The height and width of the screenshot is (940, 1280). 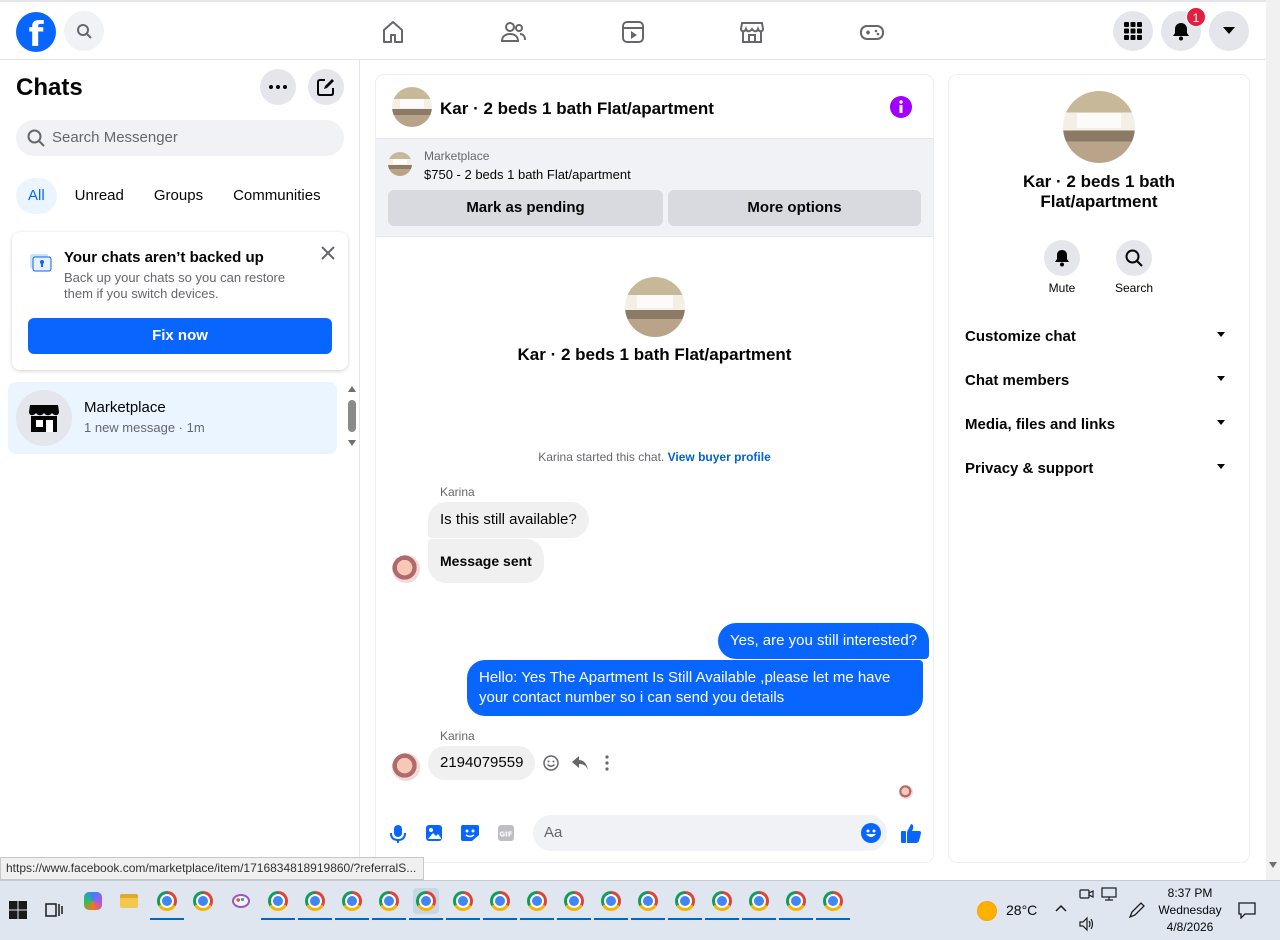 I want to click on tab-communities: Communities, so click(x=277, y=196).